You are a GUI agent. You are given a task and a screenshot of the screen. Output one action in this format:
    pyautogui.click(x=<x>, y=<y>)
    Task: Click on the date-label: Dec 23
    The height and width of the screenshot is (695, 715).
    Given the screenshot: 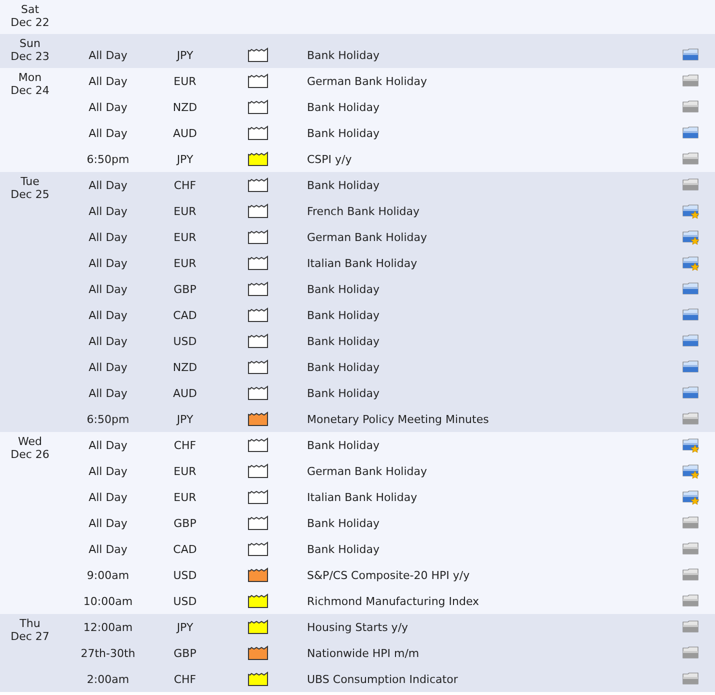 What is the action you would take?
    pyautogui.click(x=30, y=56)
    